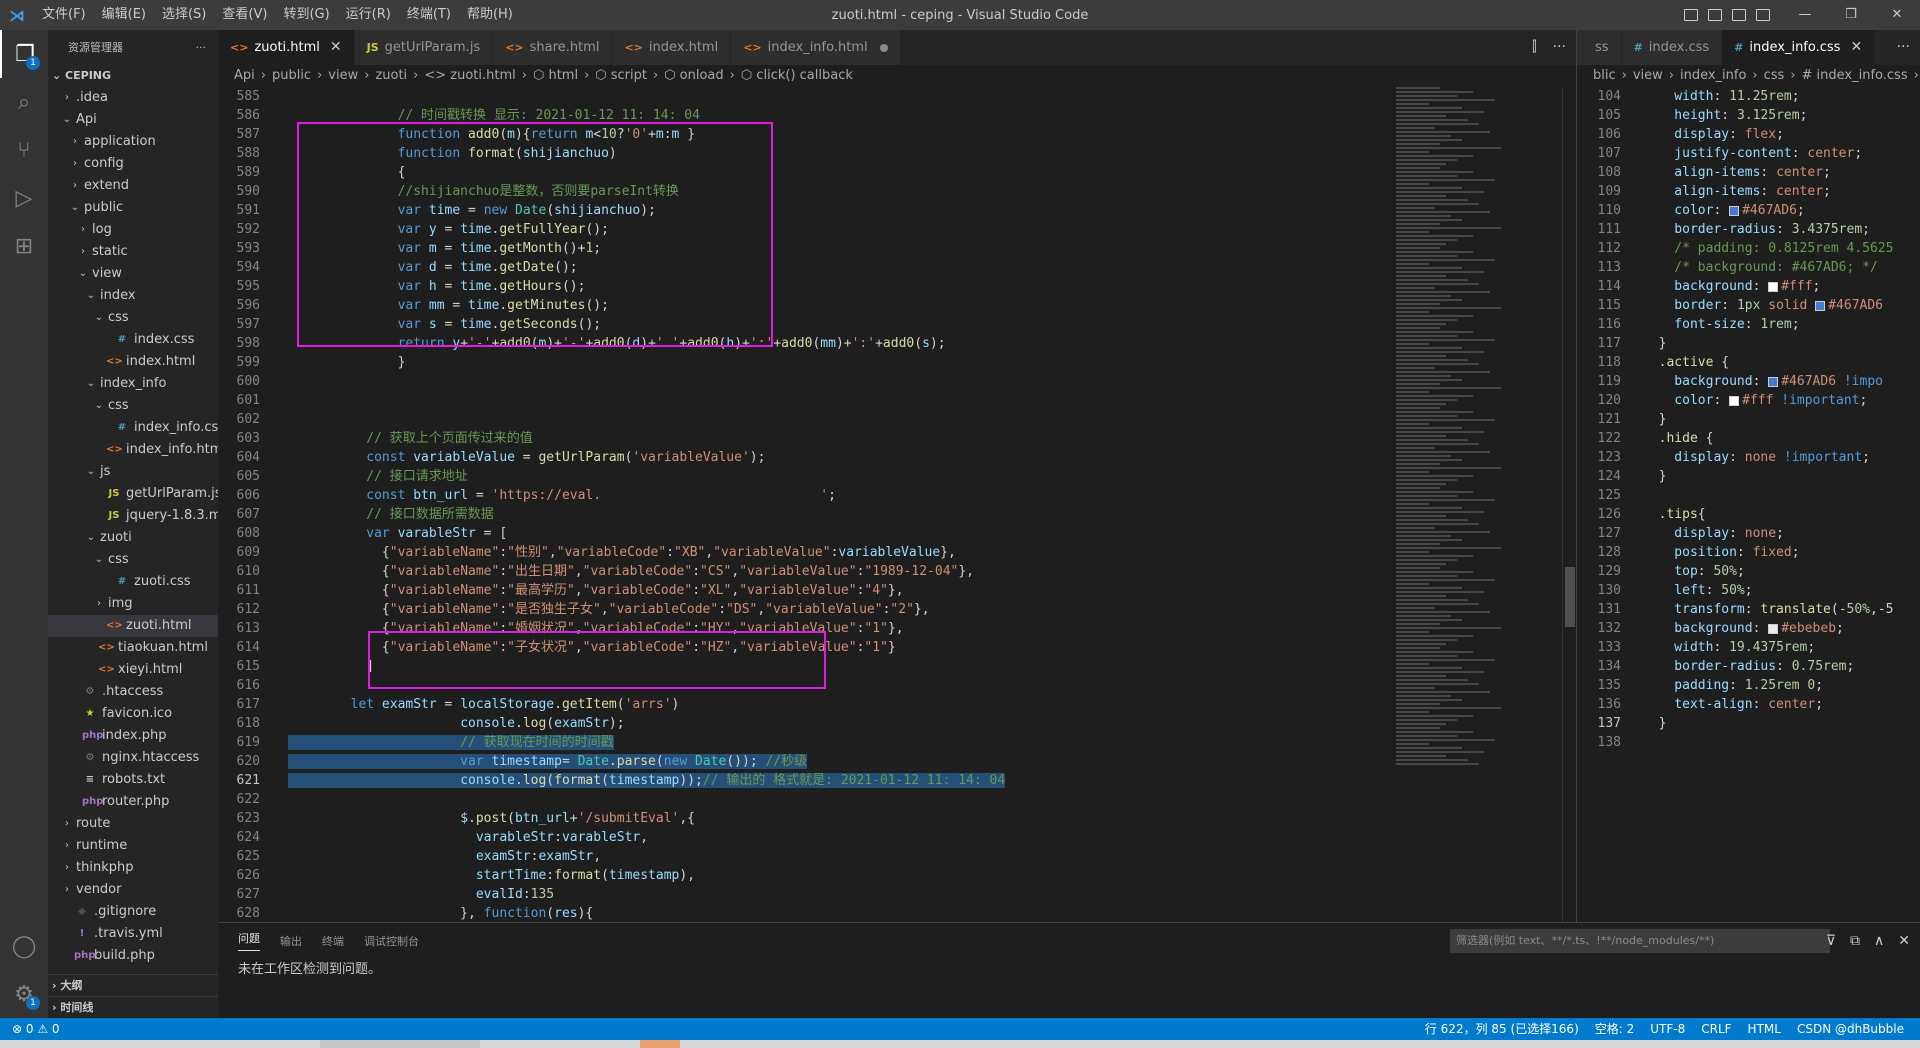 This screenshot has width=1920, height=1048. What do you see at coordinates (1640, 941) in the screenshot?
I see `problems-filter-input: 筛选器(例如 text、**/*.ts、!**/node_modules/**)` at bounding box center [1640, 941].